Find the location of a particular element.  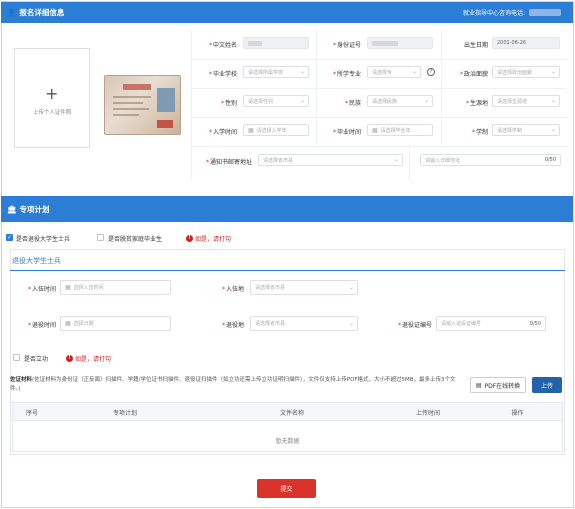

poverty-checkbox-label: 是否脱贫家庭毕业生 is located at coordinates (135, 239).